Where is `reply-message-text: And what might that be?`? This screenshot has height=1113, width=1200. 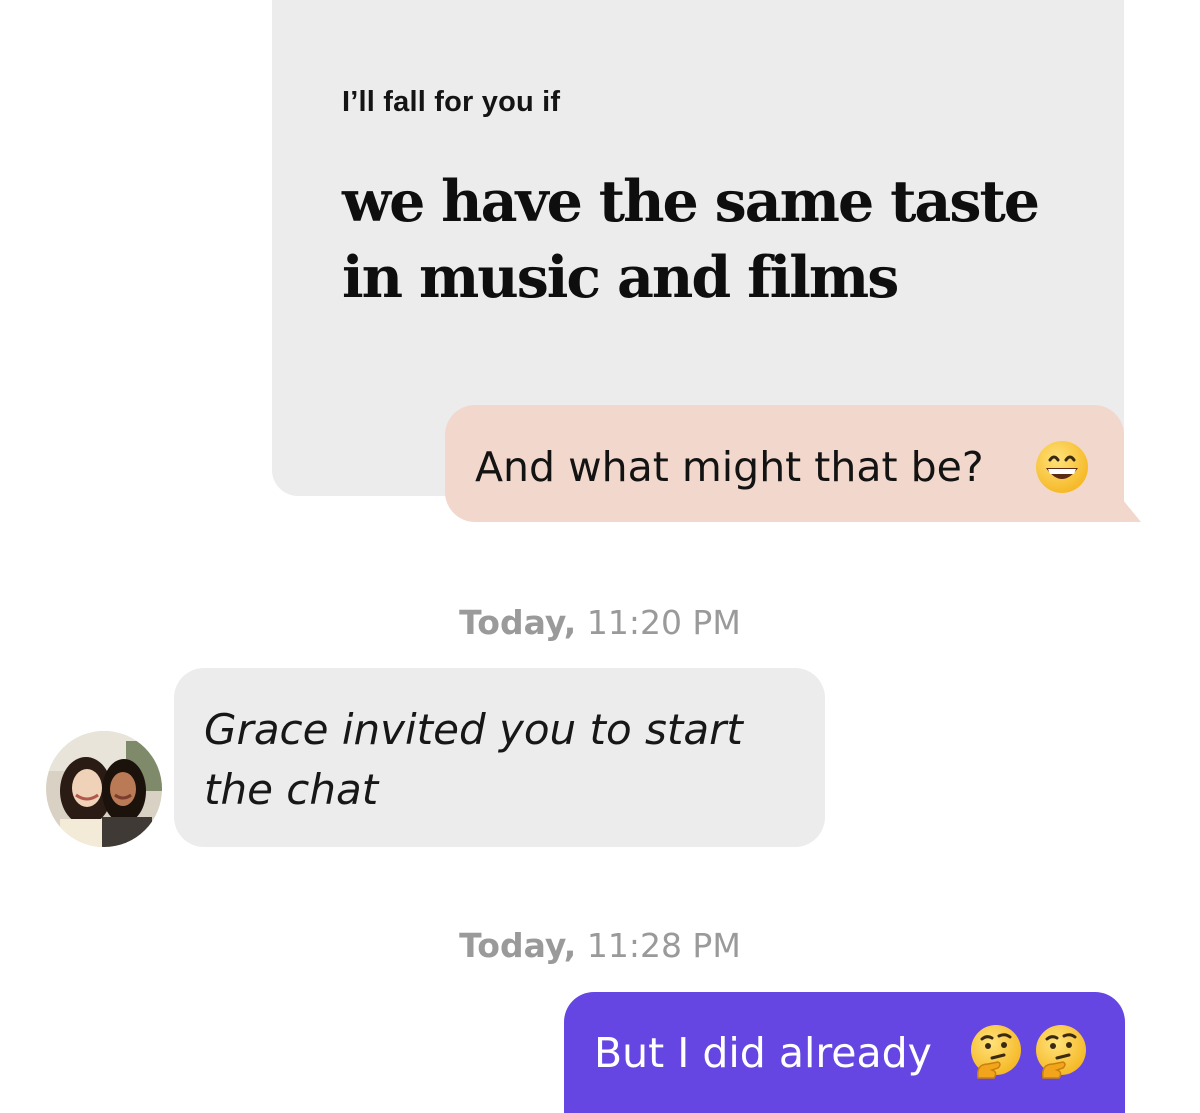 reply-message-text: And what might that be? is located at coordinates (729, 467).